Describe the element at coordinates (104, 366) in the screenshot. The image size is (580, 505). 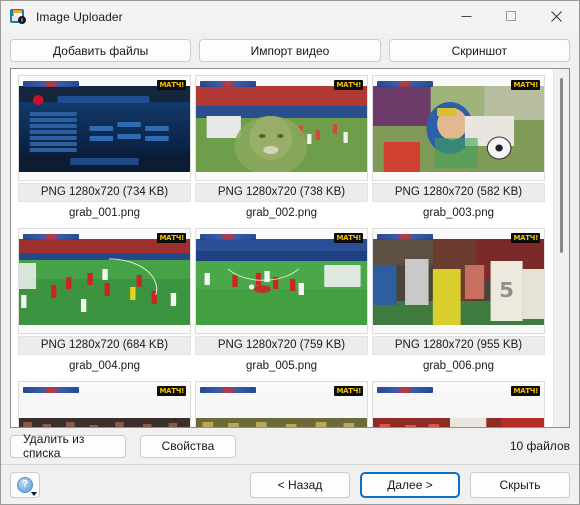
I see `file-name: grab_004.png` at that location.